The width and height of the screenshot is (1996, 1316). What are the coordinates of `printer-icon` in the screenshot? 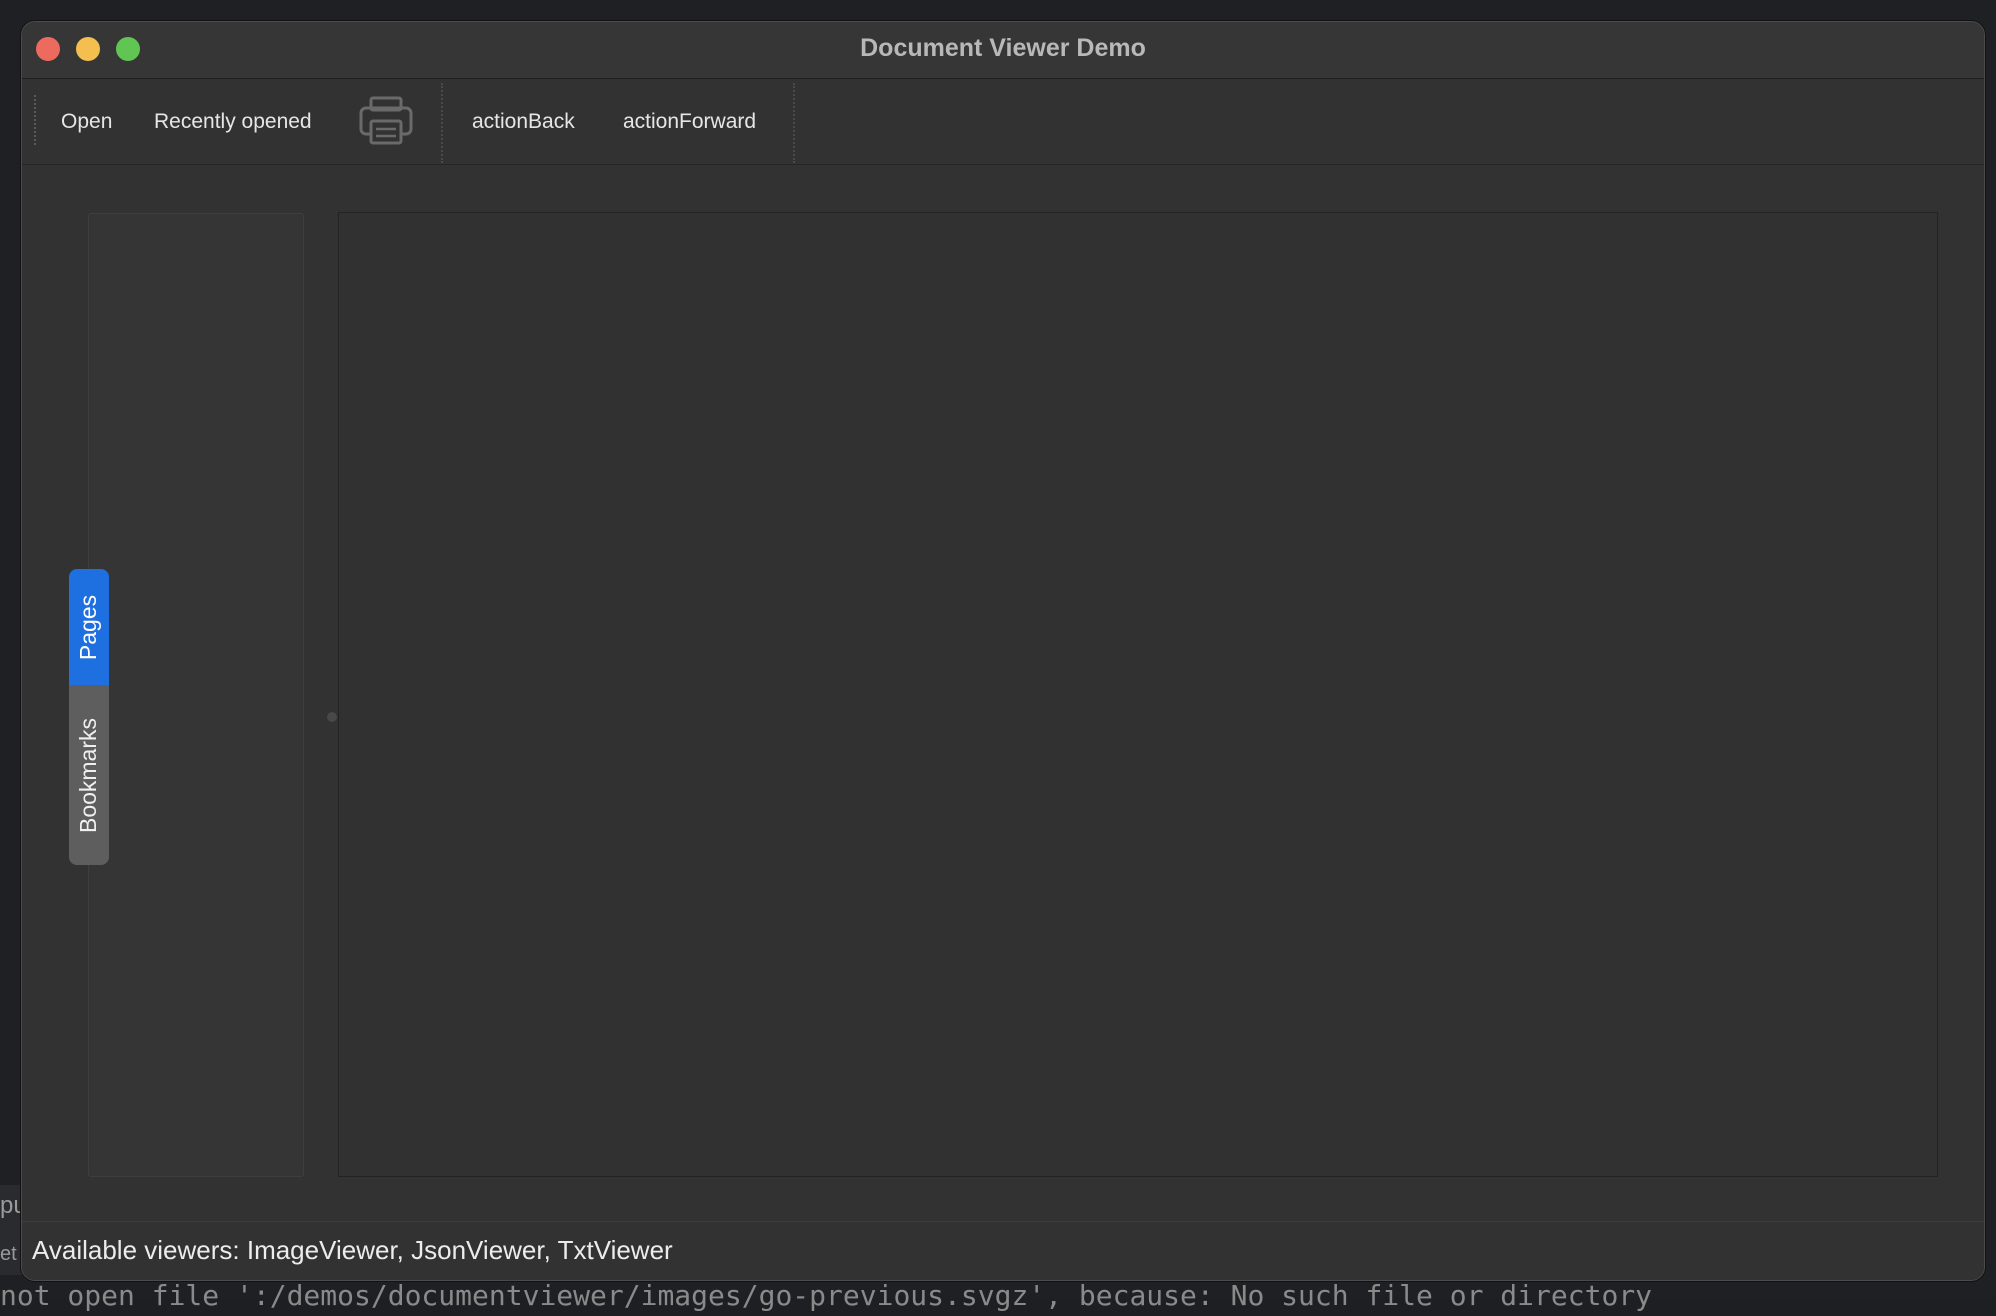 It's located at (386, 120).